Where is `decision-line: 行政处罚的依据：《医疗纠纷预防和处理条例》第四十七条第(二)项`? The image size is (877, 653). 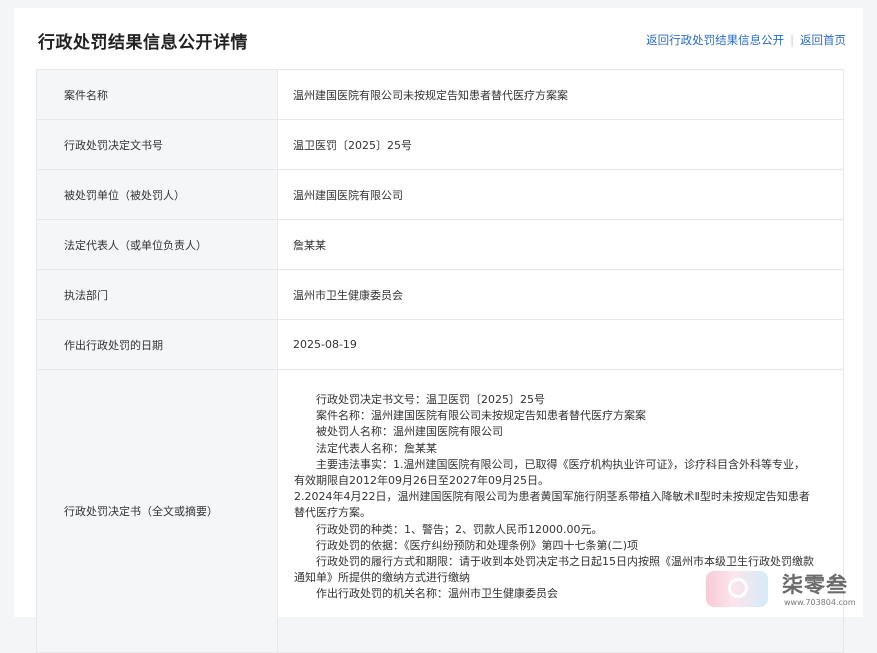
decision-line: 行政处罚的依据：《医疗纠纷预防和处理条例》第四十七条第(二)项 is located at coordinates (477, 545).